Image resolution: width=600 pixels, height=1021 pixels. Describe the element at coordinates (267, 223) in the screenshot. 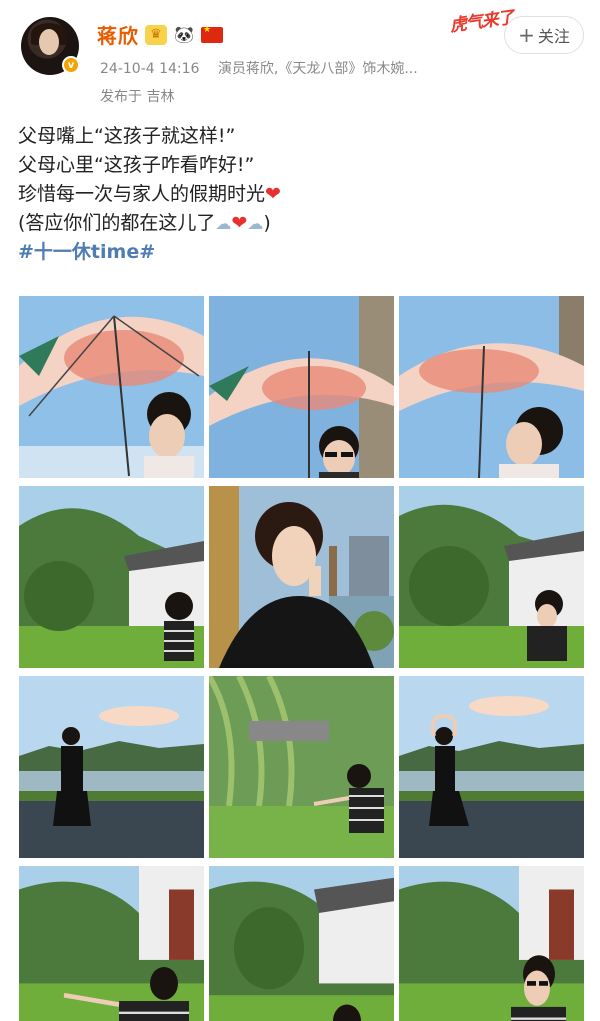

I see `content-line-4-close: )` at that location.